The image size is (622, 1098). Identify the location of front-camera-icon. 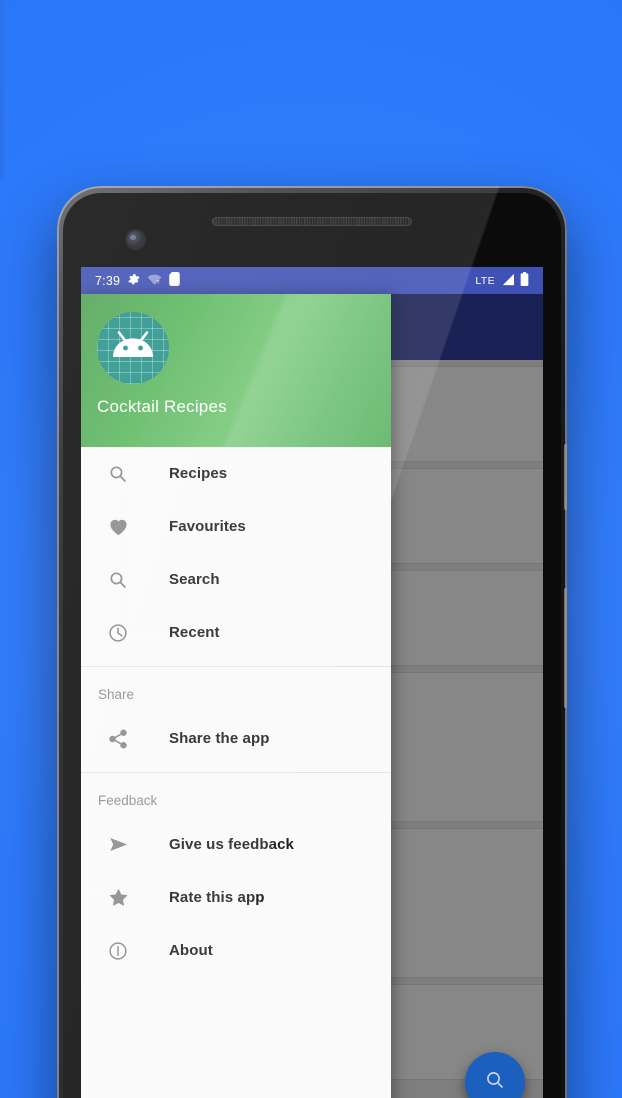
(135, 239).